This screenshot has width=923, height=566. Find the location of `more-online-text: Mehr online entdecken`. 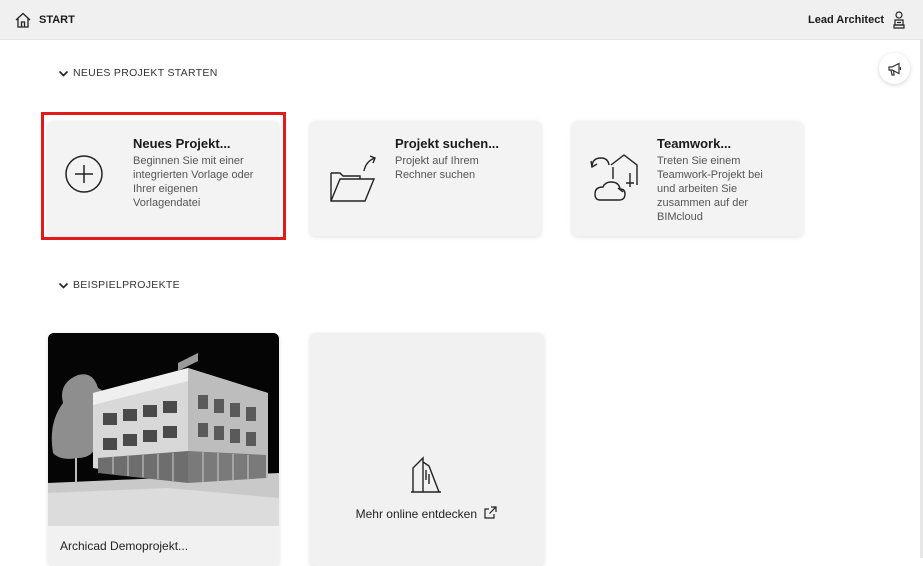

more-online-text: Mehr online entdecken is located at coordinates (427, 513).